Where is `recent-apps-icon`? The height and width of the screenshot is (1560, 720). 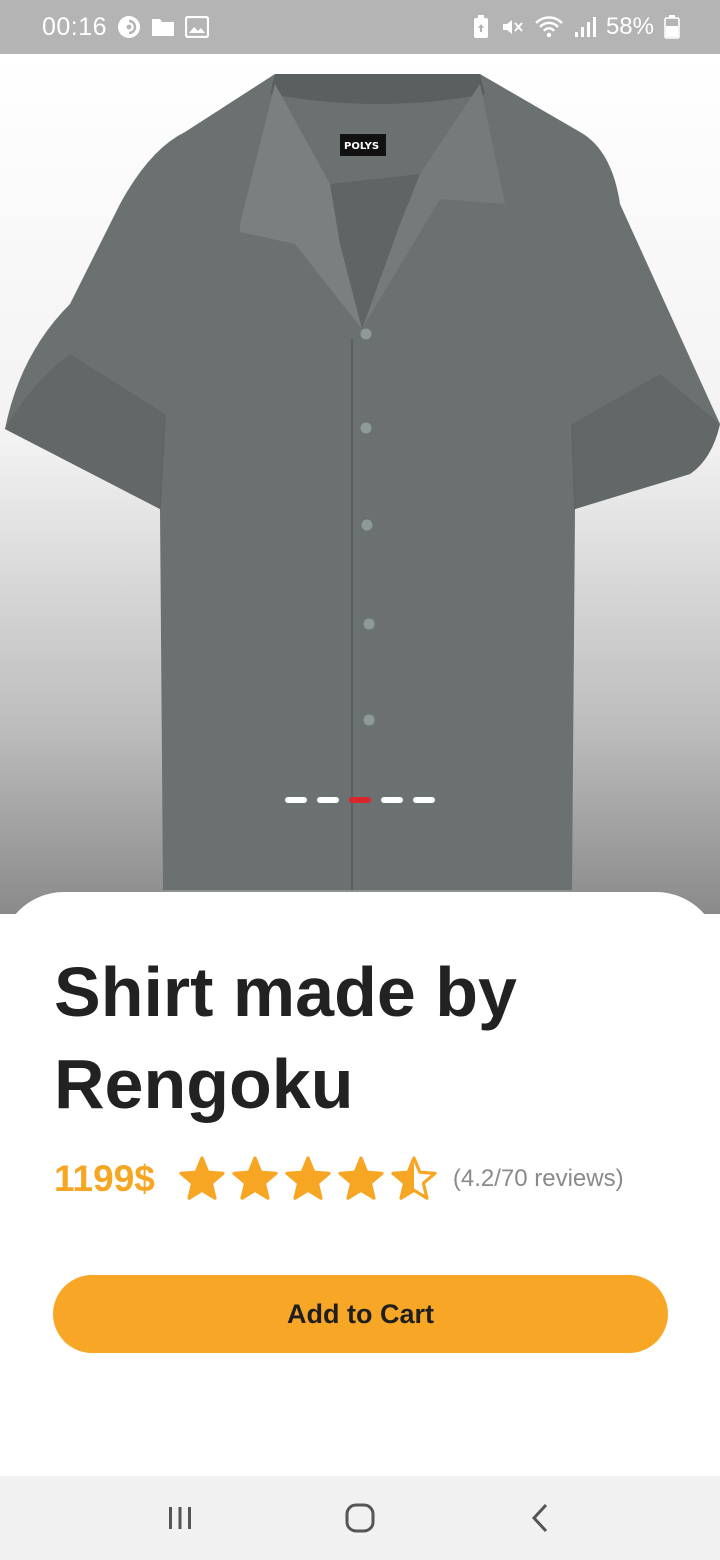
recent-apps-icon is located at coordinates (180, 1518).